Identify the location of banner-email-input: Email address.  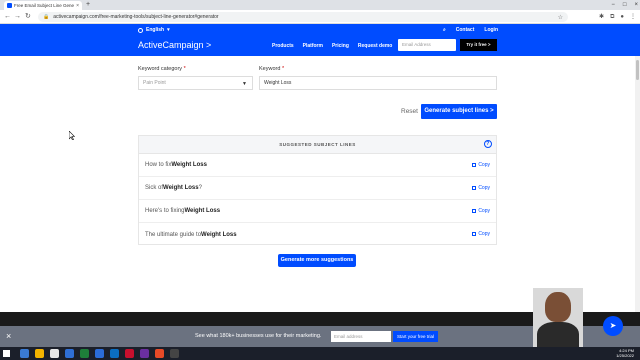
(361, 336).